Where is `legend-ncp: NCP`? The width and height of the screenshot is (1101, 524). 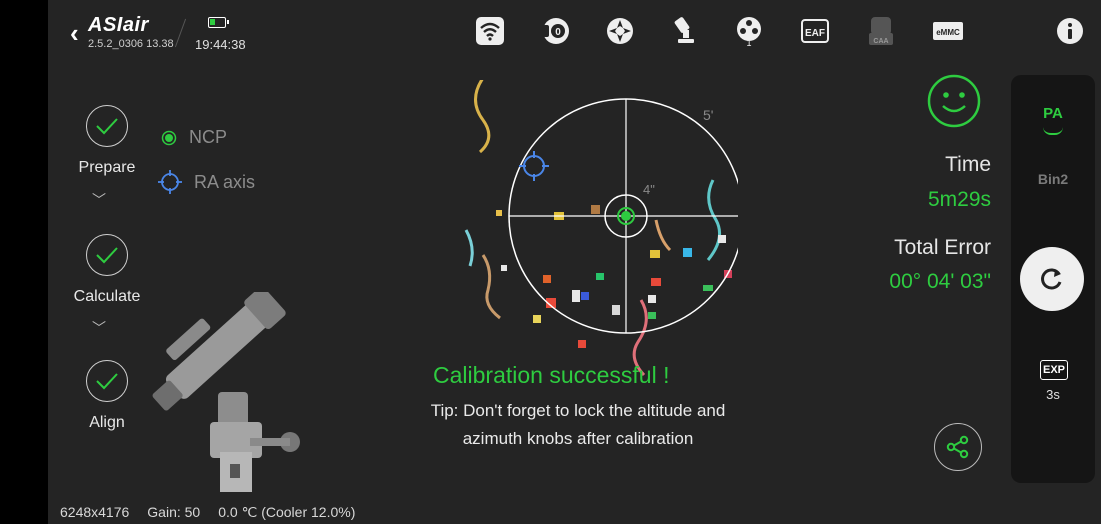
legend-ncp: NCP is located at coordinates (194, 137).